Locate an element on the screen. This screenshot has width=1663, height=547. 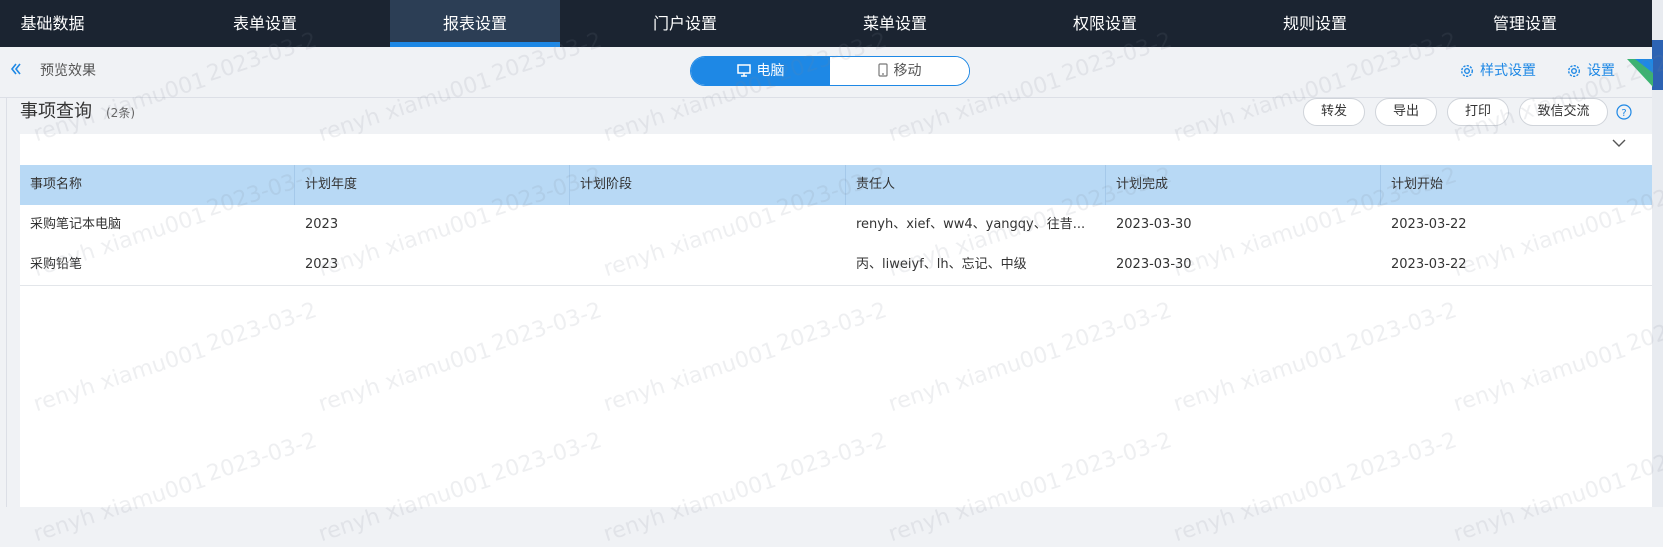
nav-item-menu-settings: 菜单设置 is located at coordinates (895, 23).